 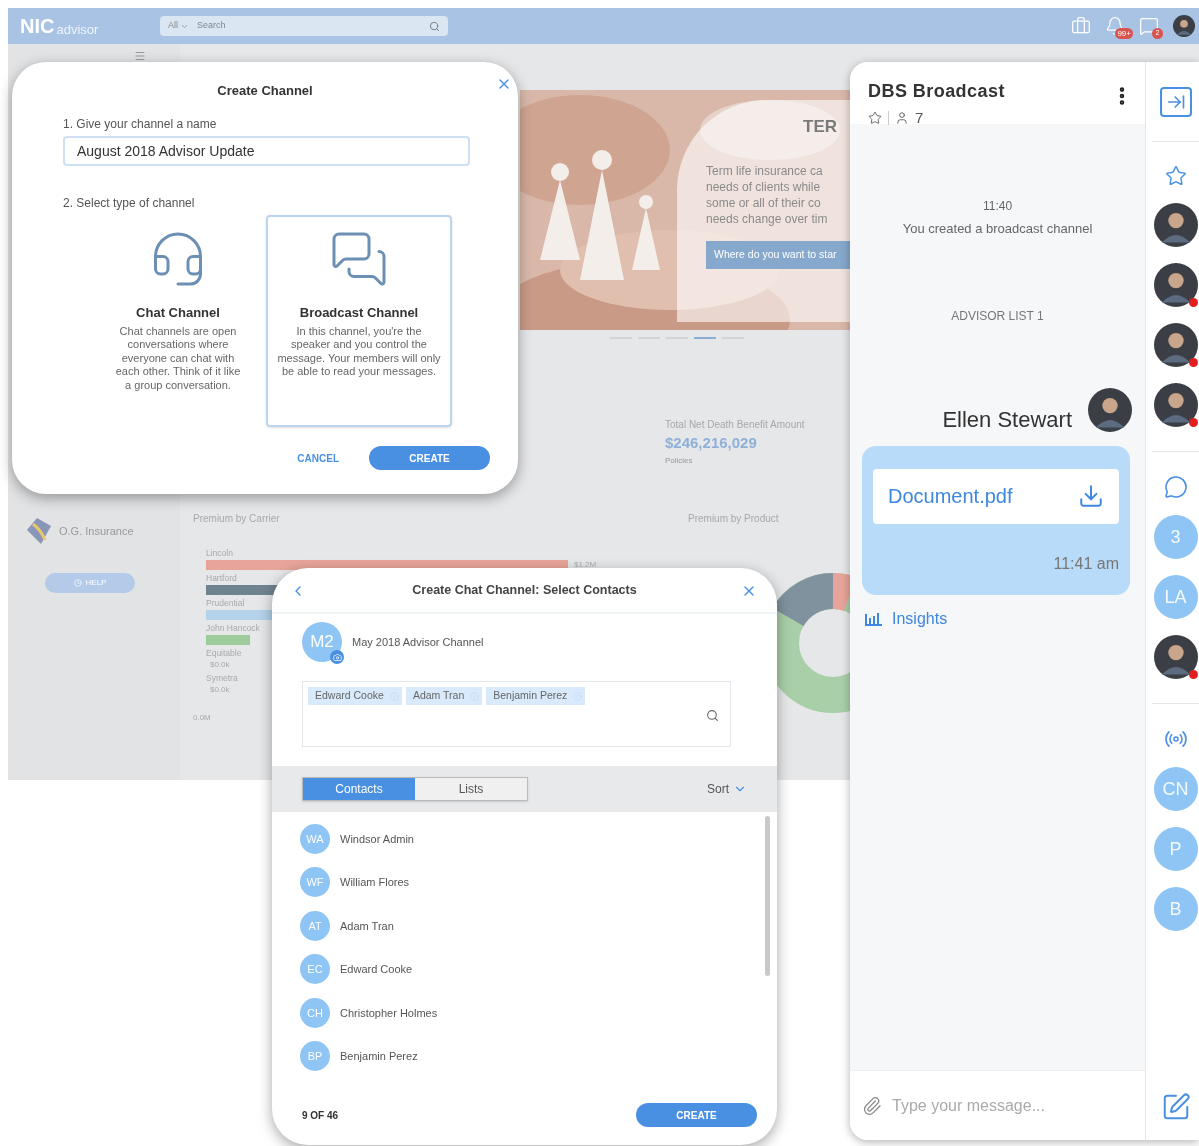 I want to click on avatar: P, so click(x=1175, y=849).